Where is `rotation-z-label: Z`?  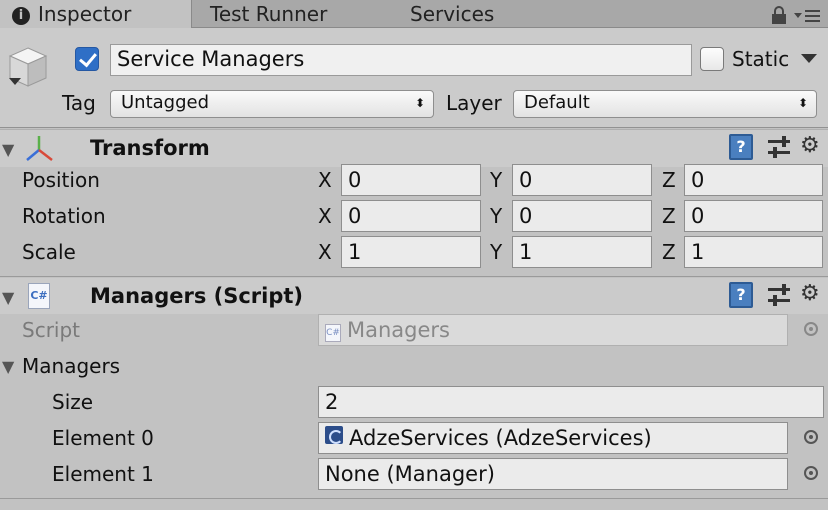 rotation-z-label: Z is located at coordinates (669, 216).